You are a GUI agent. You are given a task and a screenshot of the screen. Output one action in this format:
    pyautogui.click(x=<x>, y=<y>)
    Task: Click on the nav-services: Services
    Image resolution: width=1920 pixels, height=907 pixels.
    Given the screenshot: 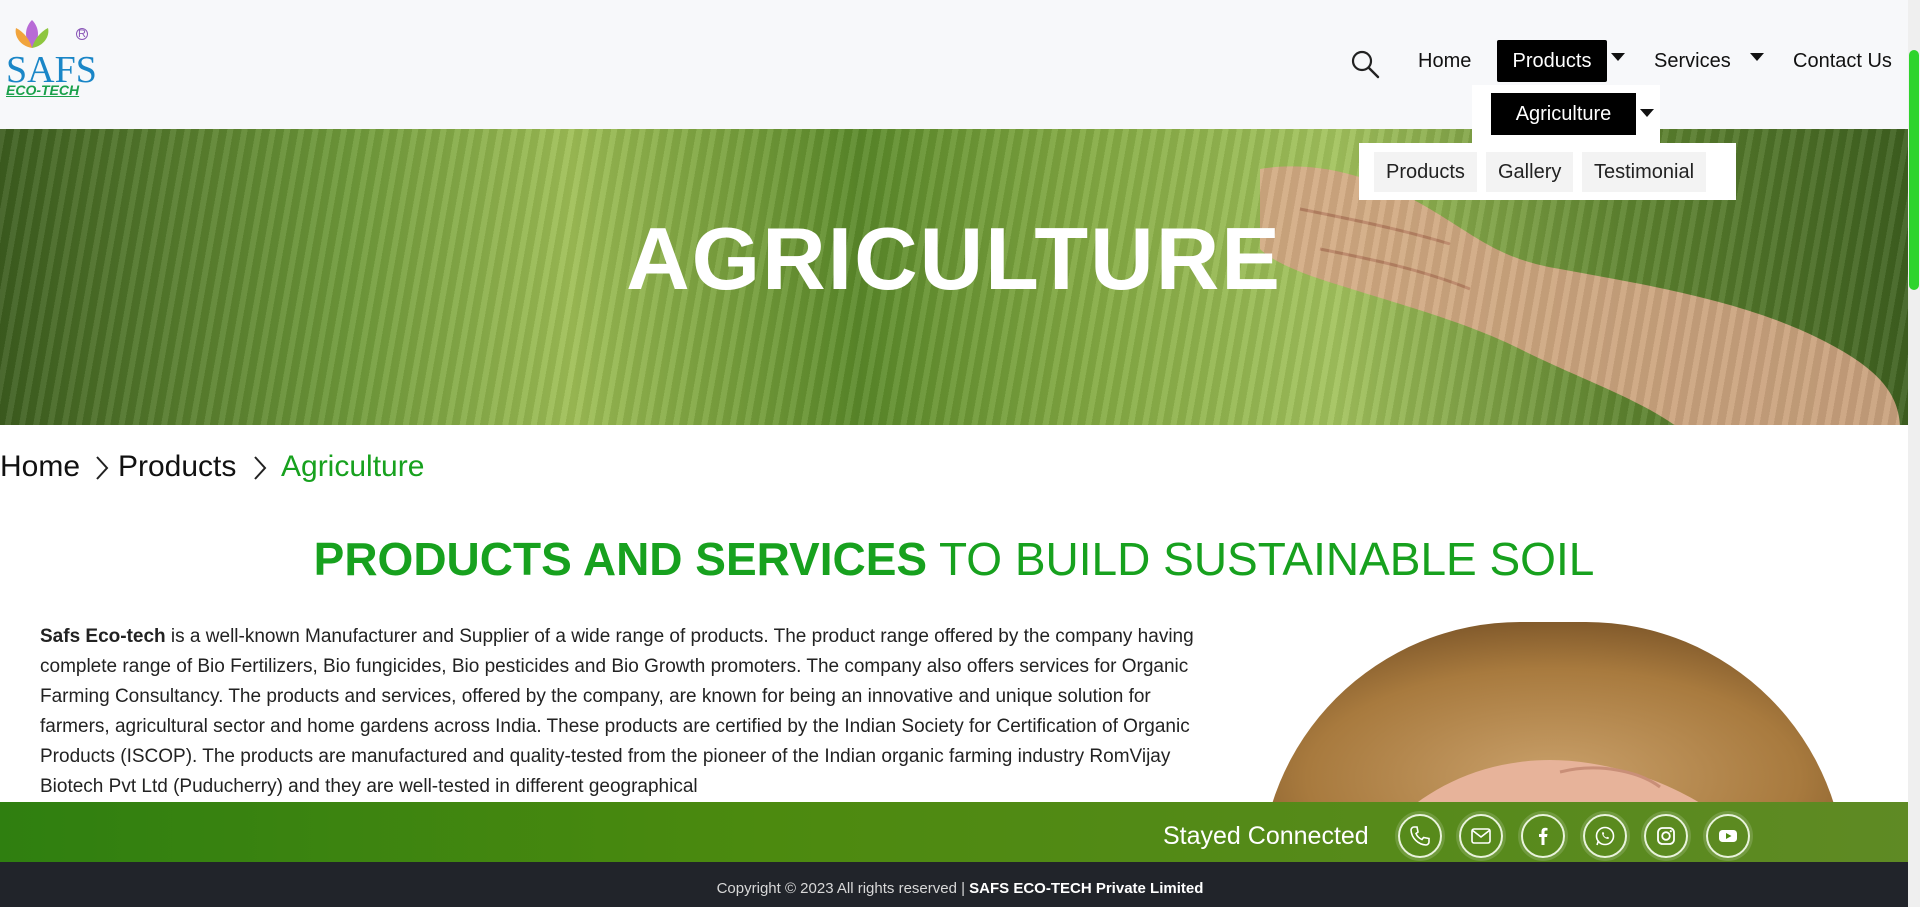 What is the action you would take?
    pyautogui.click(x=1692, y=61)
    